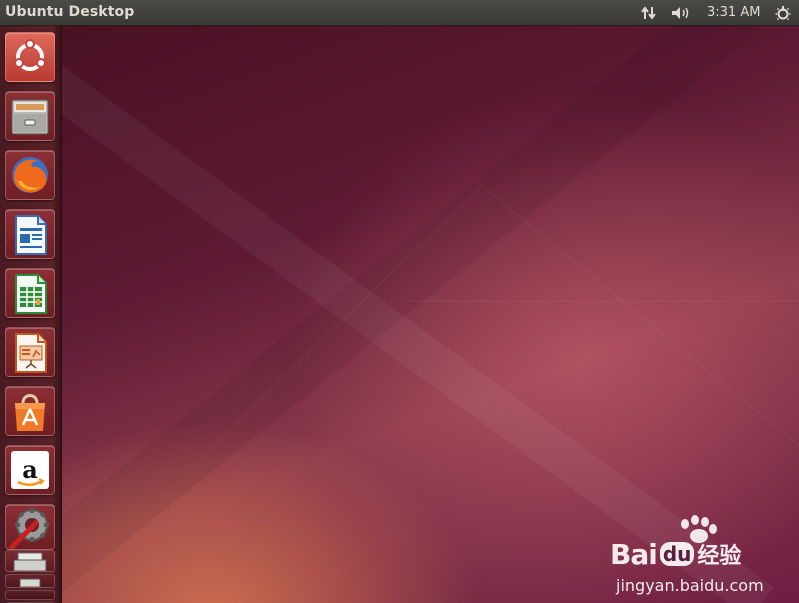 The image size is (799, 603). I want to click on baidu-brand-text: Bai, so click(634, 554).